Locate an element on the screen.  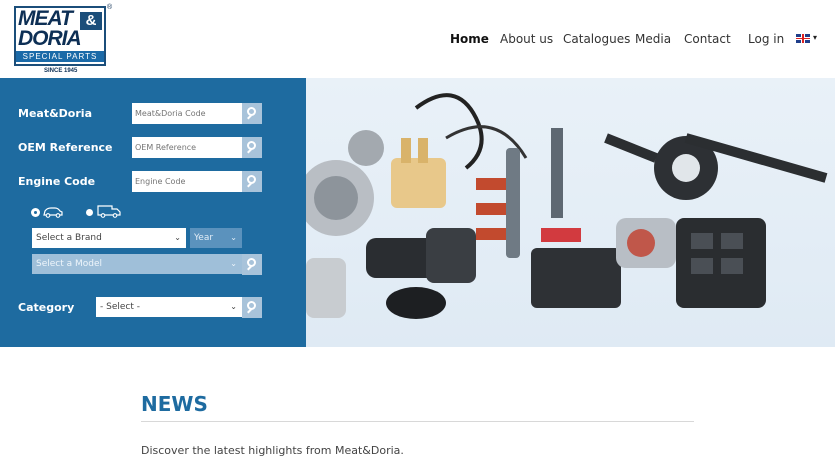
login-link: Log in is located at coordinates (766, 39).